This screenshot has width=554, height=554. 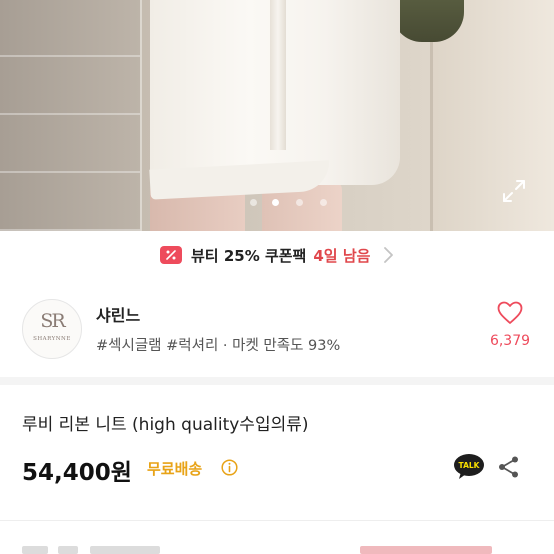 I want to click on background-wall, so click(x=70, y=115).